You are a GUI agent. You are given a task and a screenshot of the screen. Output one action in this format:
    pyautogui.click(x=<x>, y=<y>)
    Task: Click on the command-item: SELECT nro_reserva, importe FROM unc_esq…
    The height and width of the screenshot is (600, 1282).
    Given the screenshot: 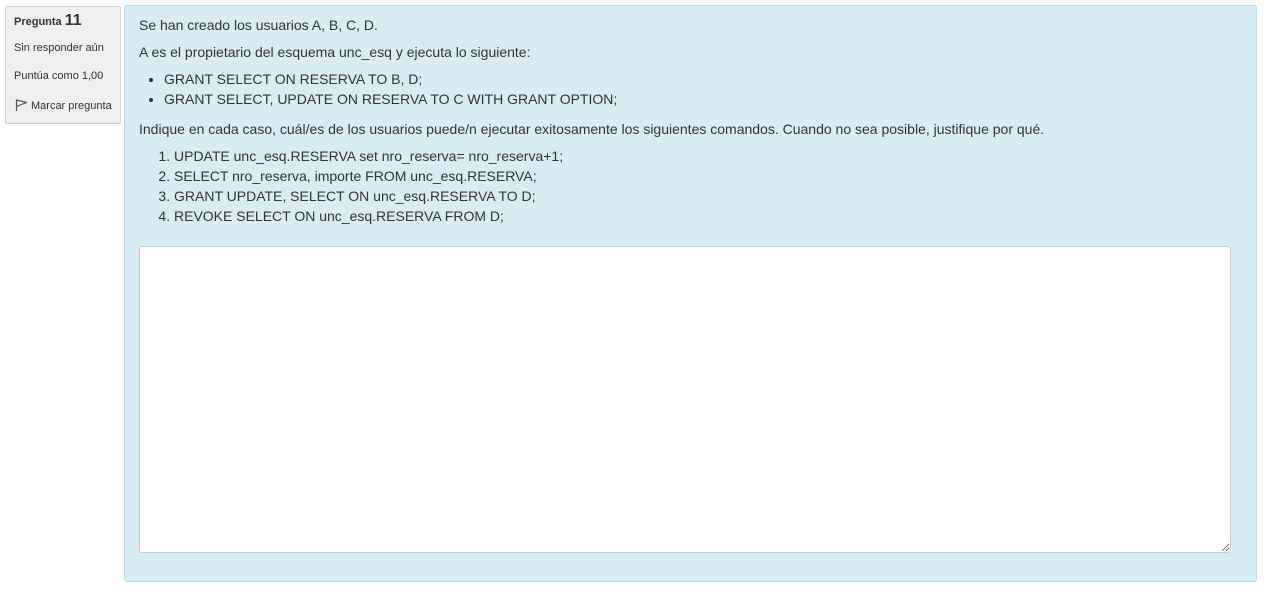 What is the action you would take?
    pyautogui.click(x=708, y=176)
    